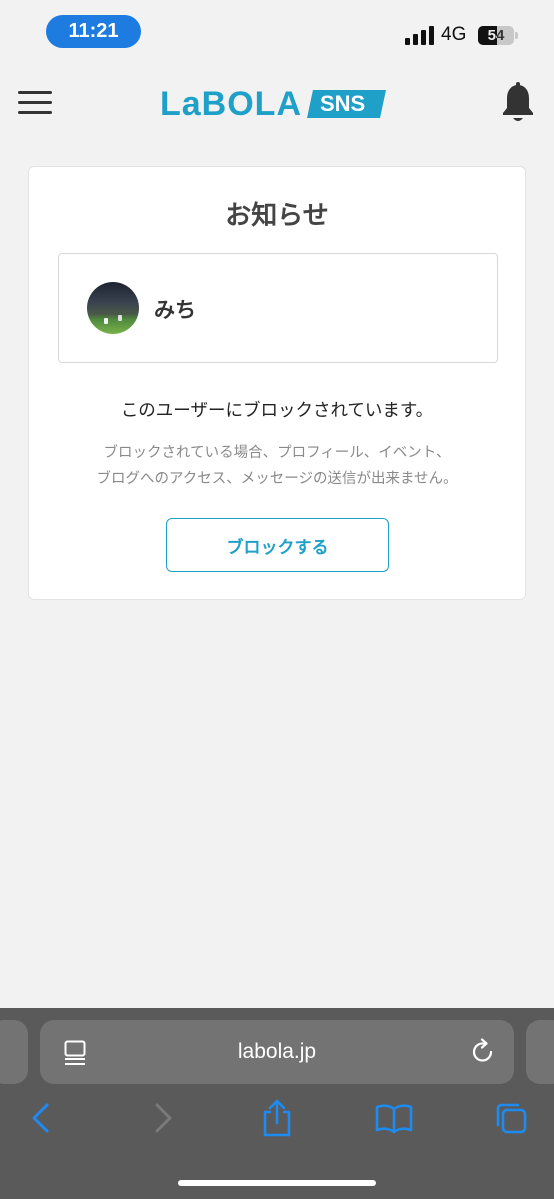  I want to click on blocked-message: このユーザーにブロックされています。, so click(277, 411).